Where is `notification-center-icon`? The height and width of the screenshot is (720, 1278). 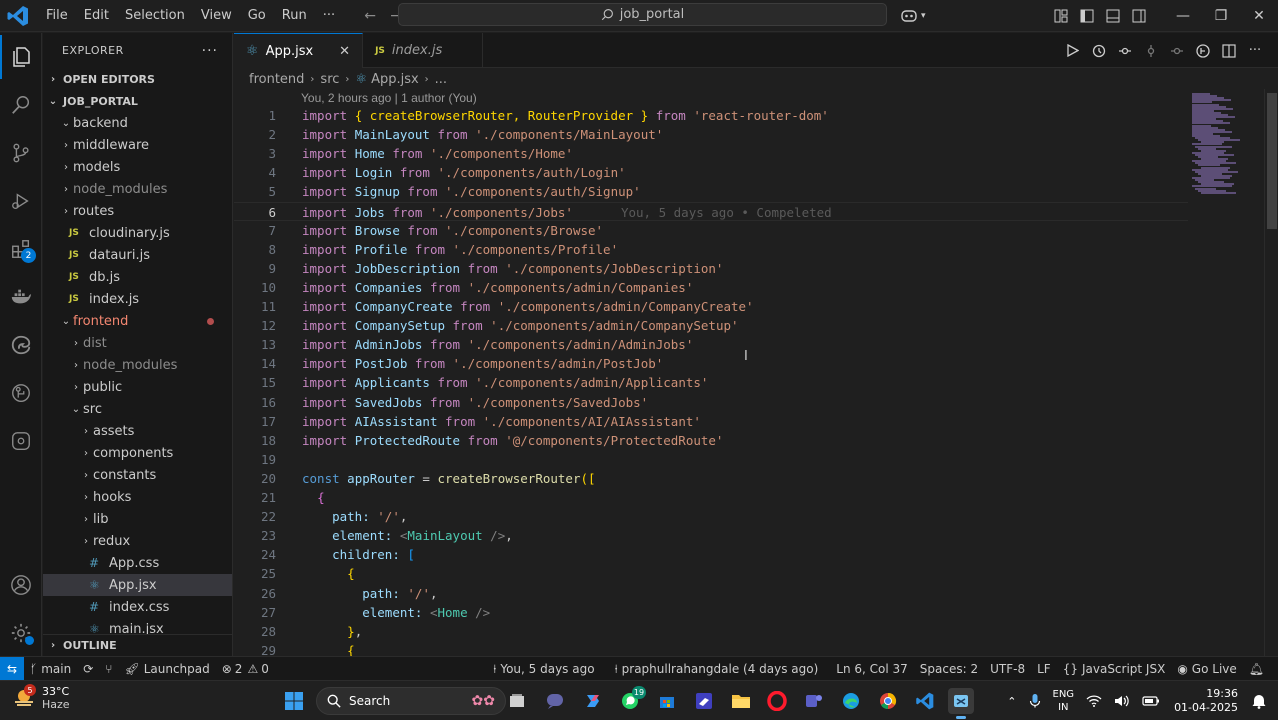
notification-center-icon is located at coordinates (1259, 701).